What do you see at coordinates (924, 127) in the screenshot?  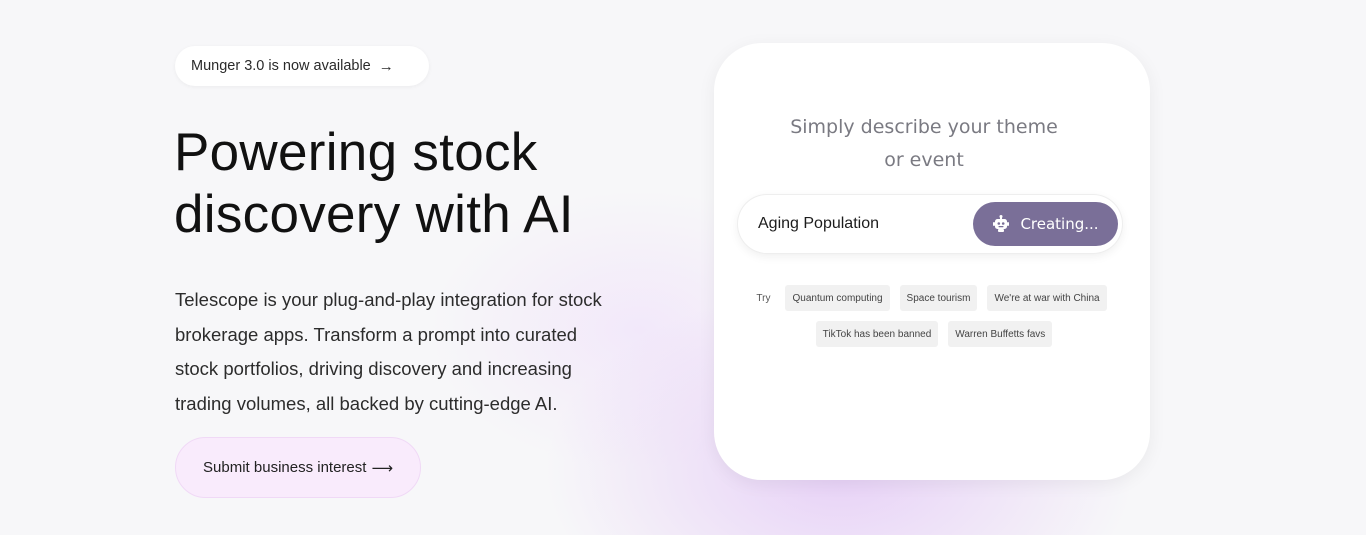 I see `card-title-line: Simply describe your theme` at bounding box center [924, 127].